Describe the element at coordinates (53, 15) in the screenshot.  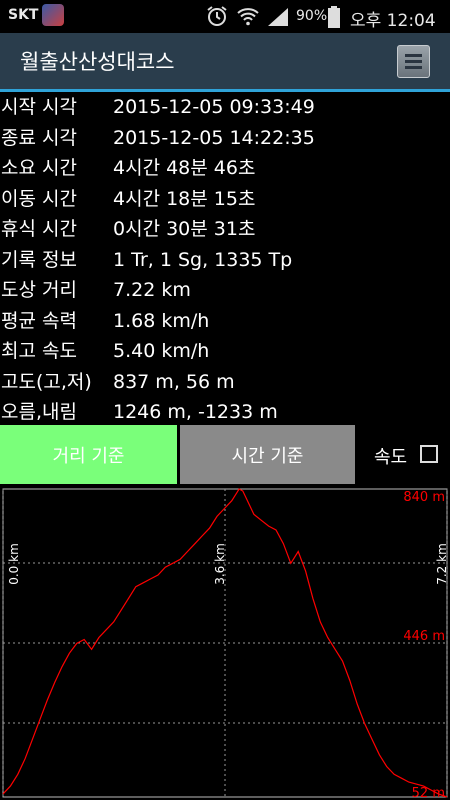
I see `app-notification-icon` at that location.